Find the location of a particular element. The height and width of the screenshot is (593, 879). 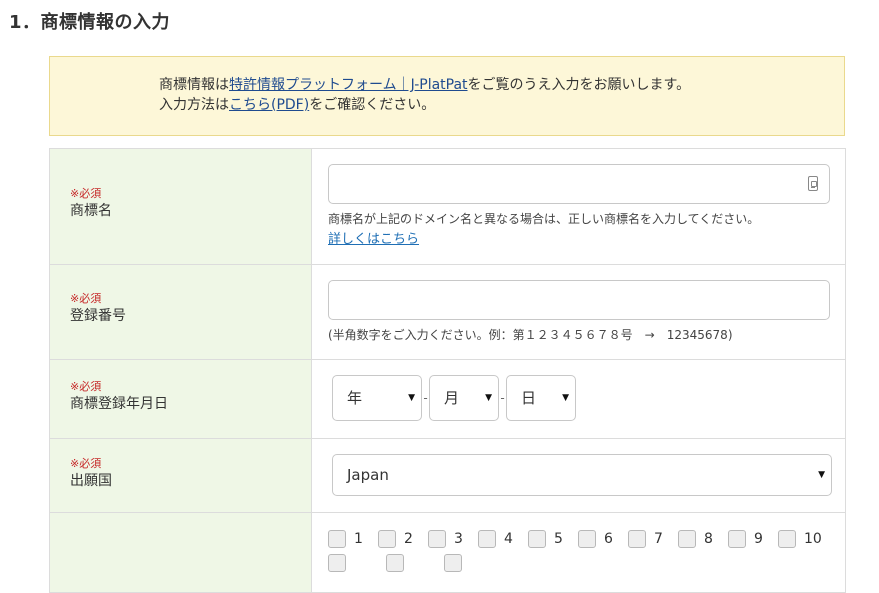

day-select: 日 ▼ is located at coordinates (541, 398).